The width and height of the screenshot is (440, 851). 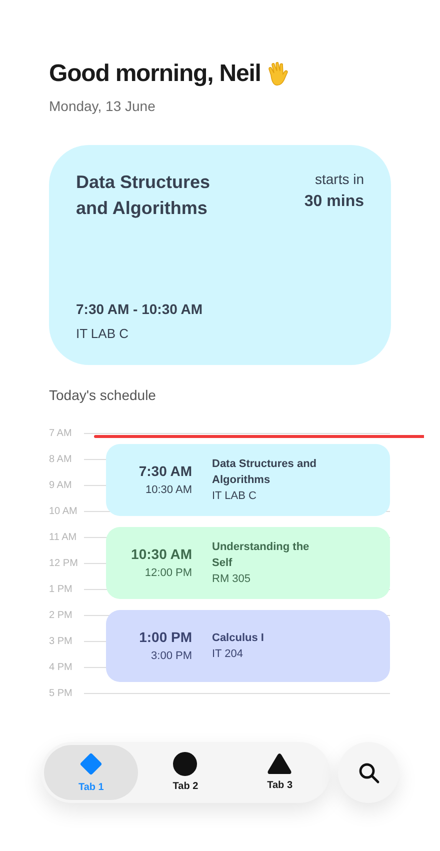 I want to click on hour-label: 7 AM, so click(x=61, y=433).